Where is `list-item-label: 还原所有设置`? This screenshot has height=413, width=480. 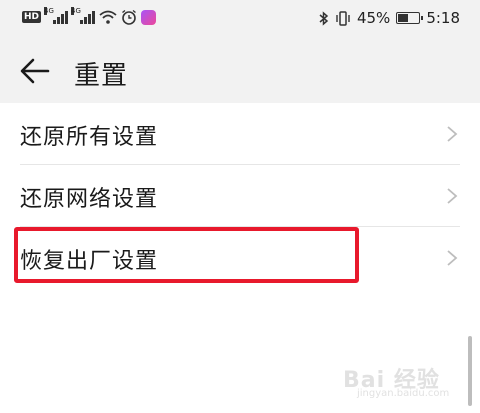
list-item-label: 还原所有设置 is located at coordinates (89, 137).